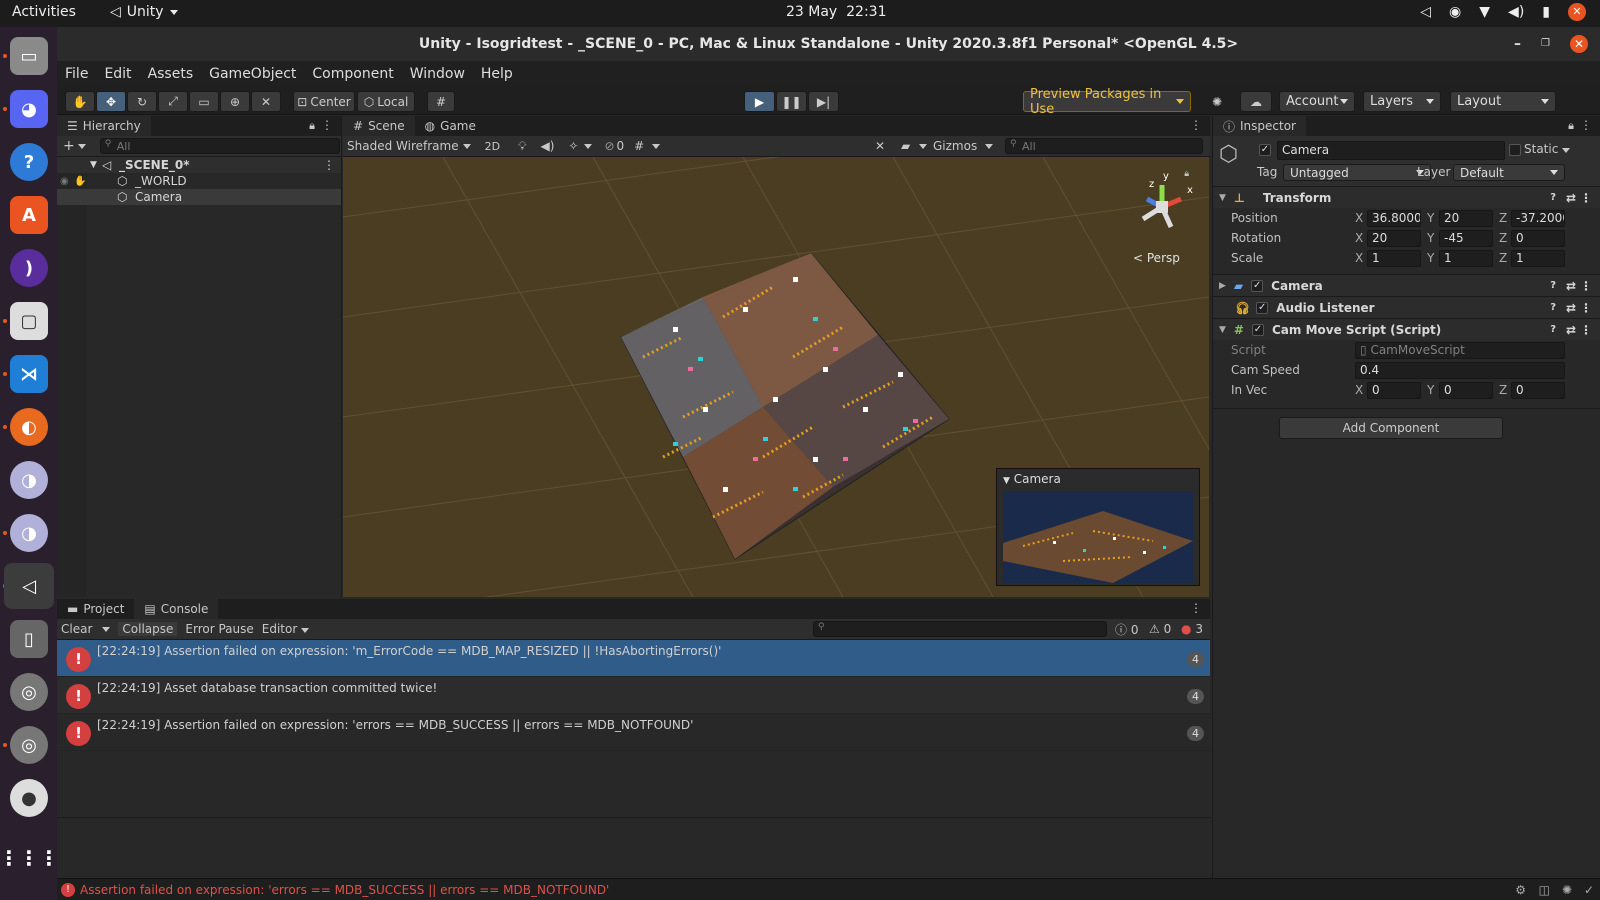 The image size is (1600, 900). What do you see at coordinates (352, 74) in the screenshot?
I see `menu-component: Component` at bounding box center [352, 74].